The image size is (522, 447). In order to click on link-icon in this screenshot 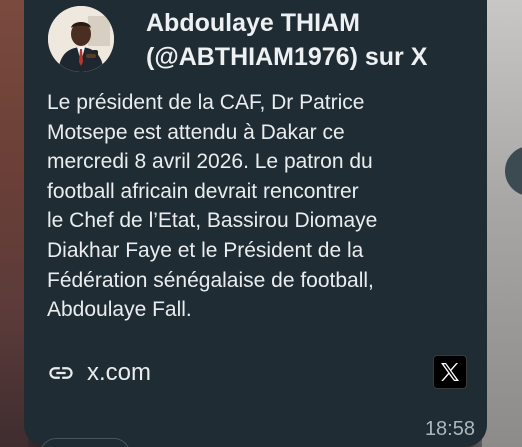, I will do `click(61, 373)`.